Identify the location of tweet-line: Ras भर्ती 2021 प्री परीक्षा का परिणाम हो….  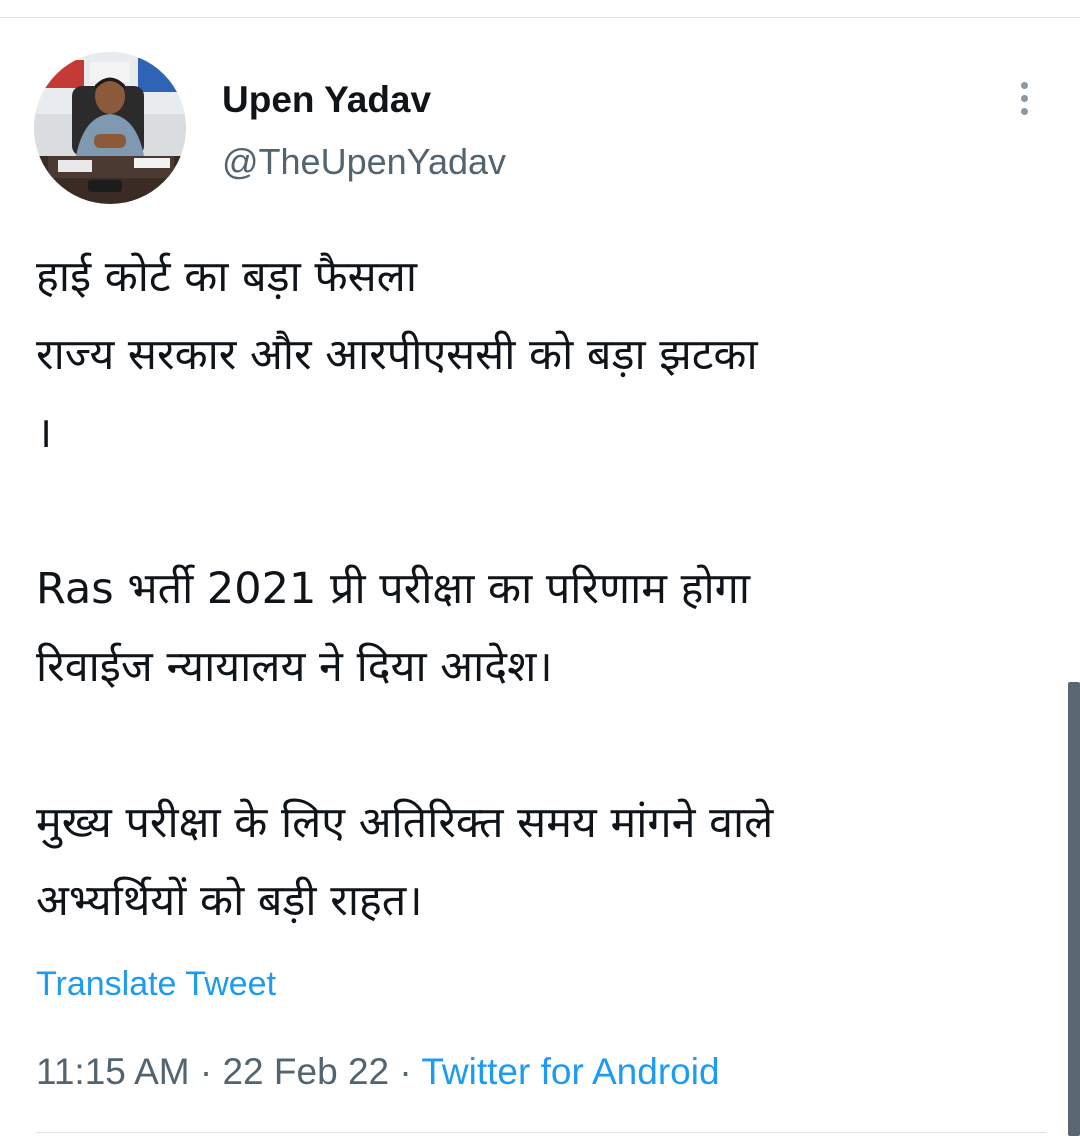
(393, 589).